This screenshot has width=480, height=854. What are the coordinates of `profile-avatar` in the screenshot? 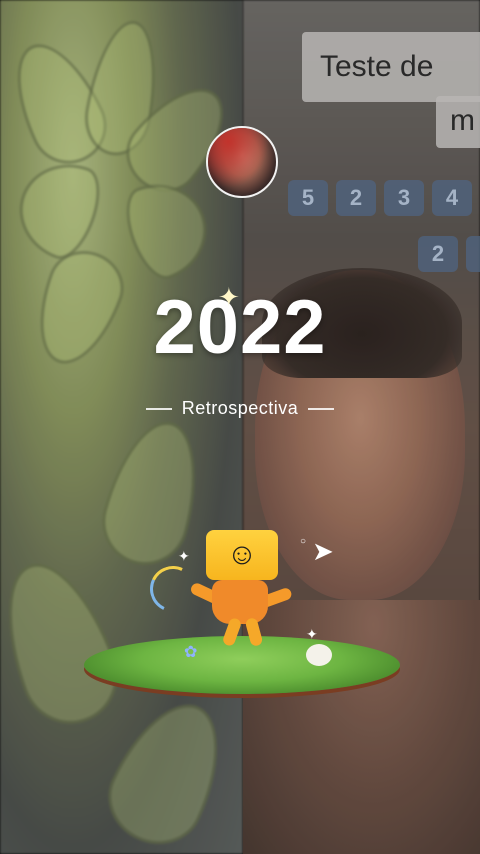 It's located at (242, 162).